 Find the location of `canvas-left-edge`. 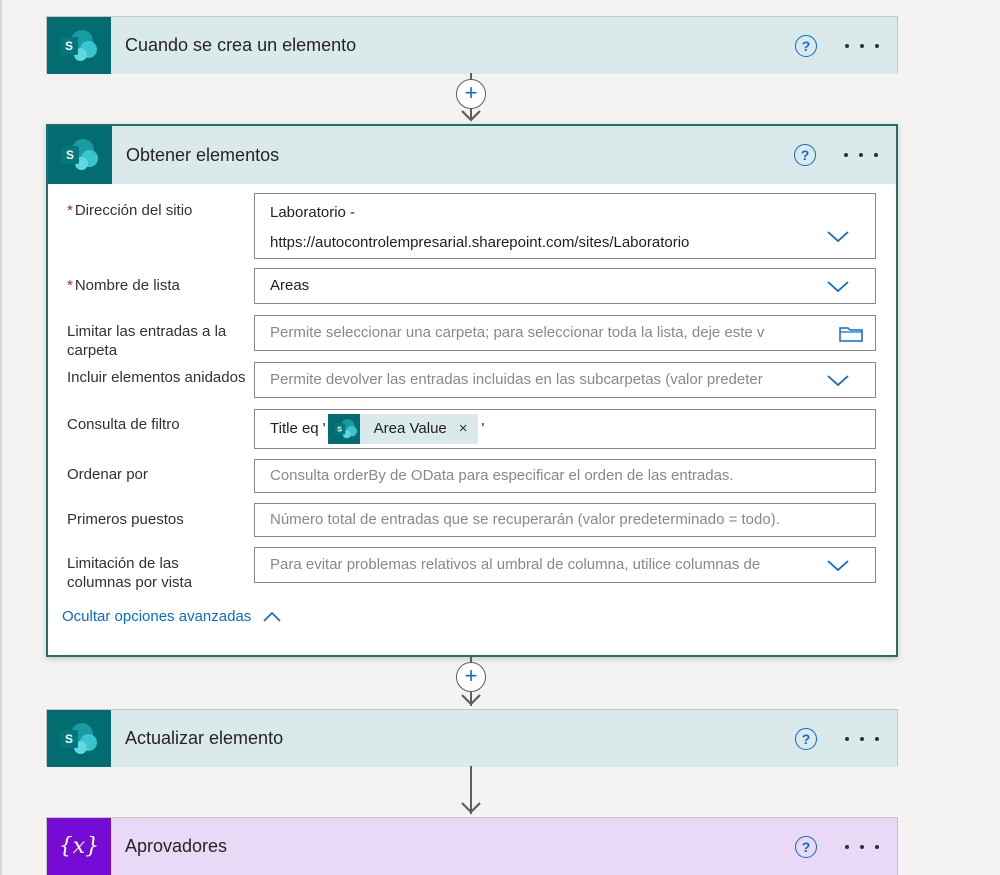

canvas-left-edge is located at coordinates (1, 437).